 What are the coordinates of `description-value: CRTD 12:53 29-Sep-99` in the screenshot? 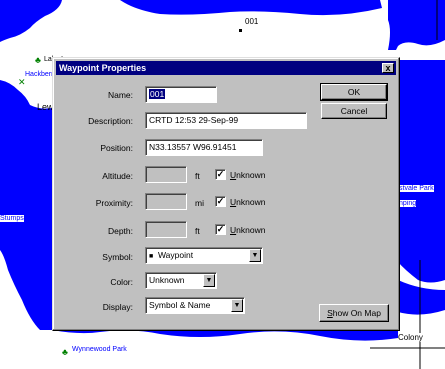 It's located at (194, 120).